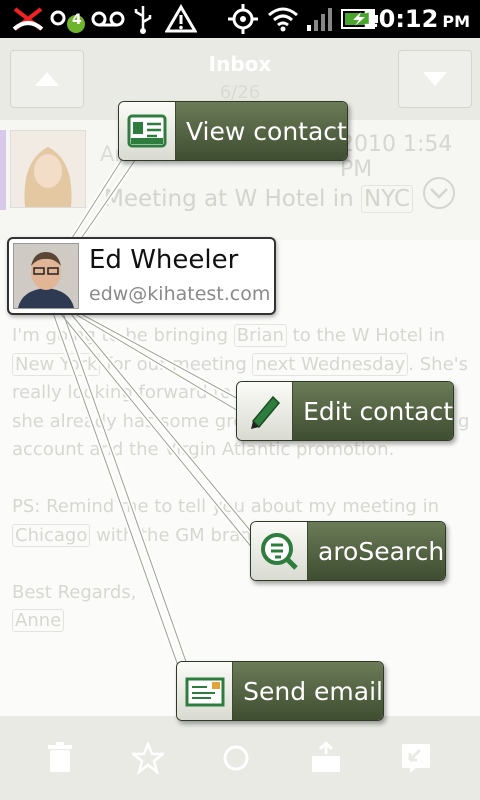 The image size is (480, 800). I want to click on arosearch-button: aroSearch, so click(348, 551).